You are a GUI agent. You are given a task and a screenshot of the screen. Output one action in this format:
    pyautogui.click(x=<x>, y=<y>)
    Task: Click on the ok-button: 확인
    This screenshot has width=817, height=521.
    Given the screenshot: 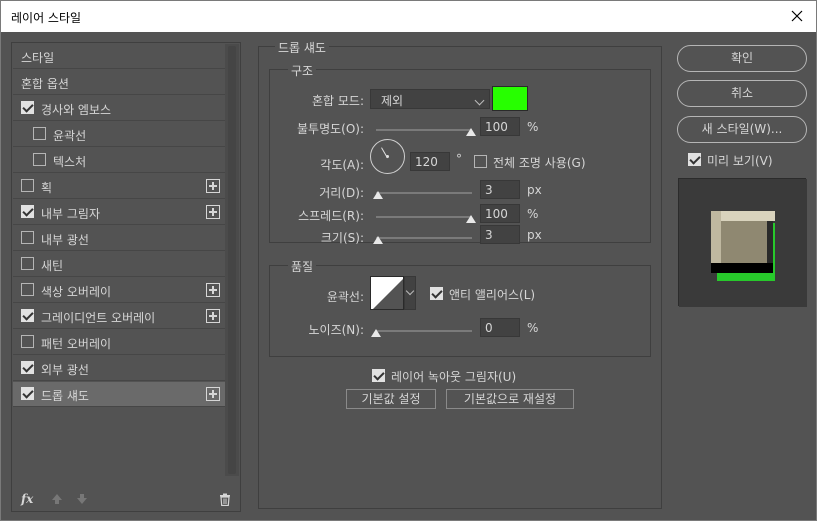 What is the action you would take?
    pyautogui.click(x=742, y=58)
    